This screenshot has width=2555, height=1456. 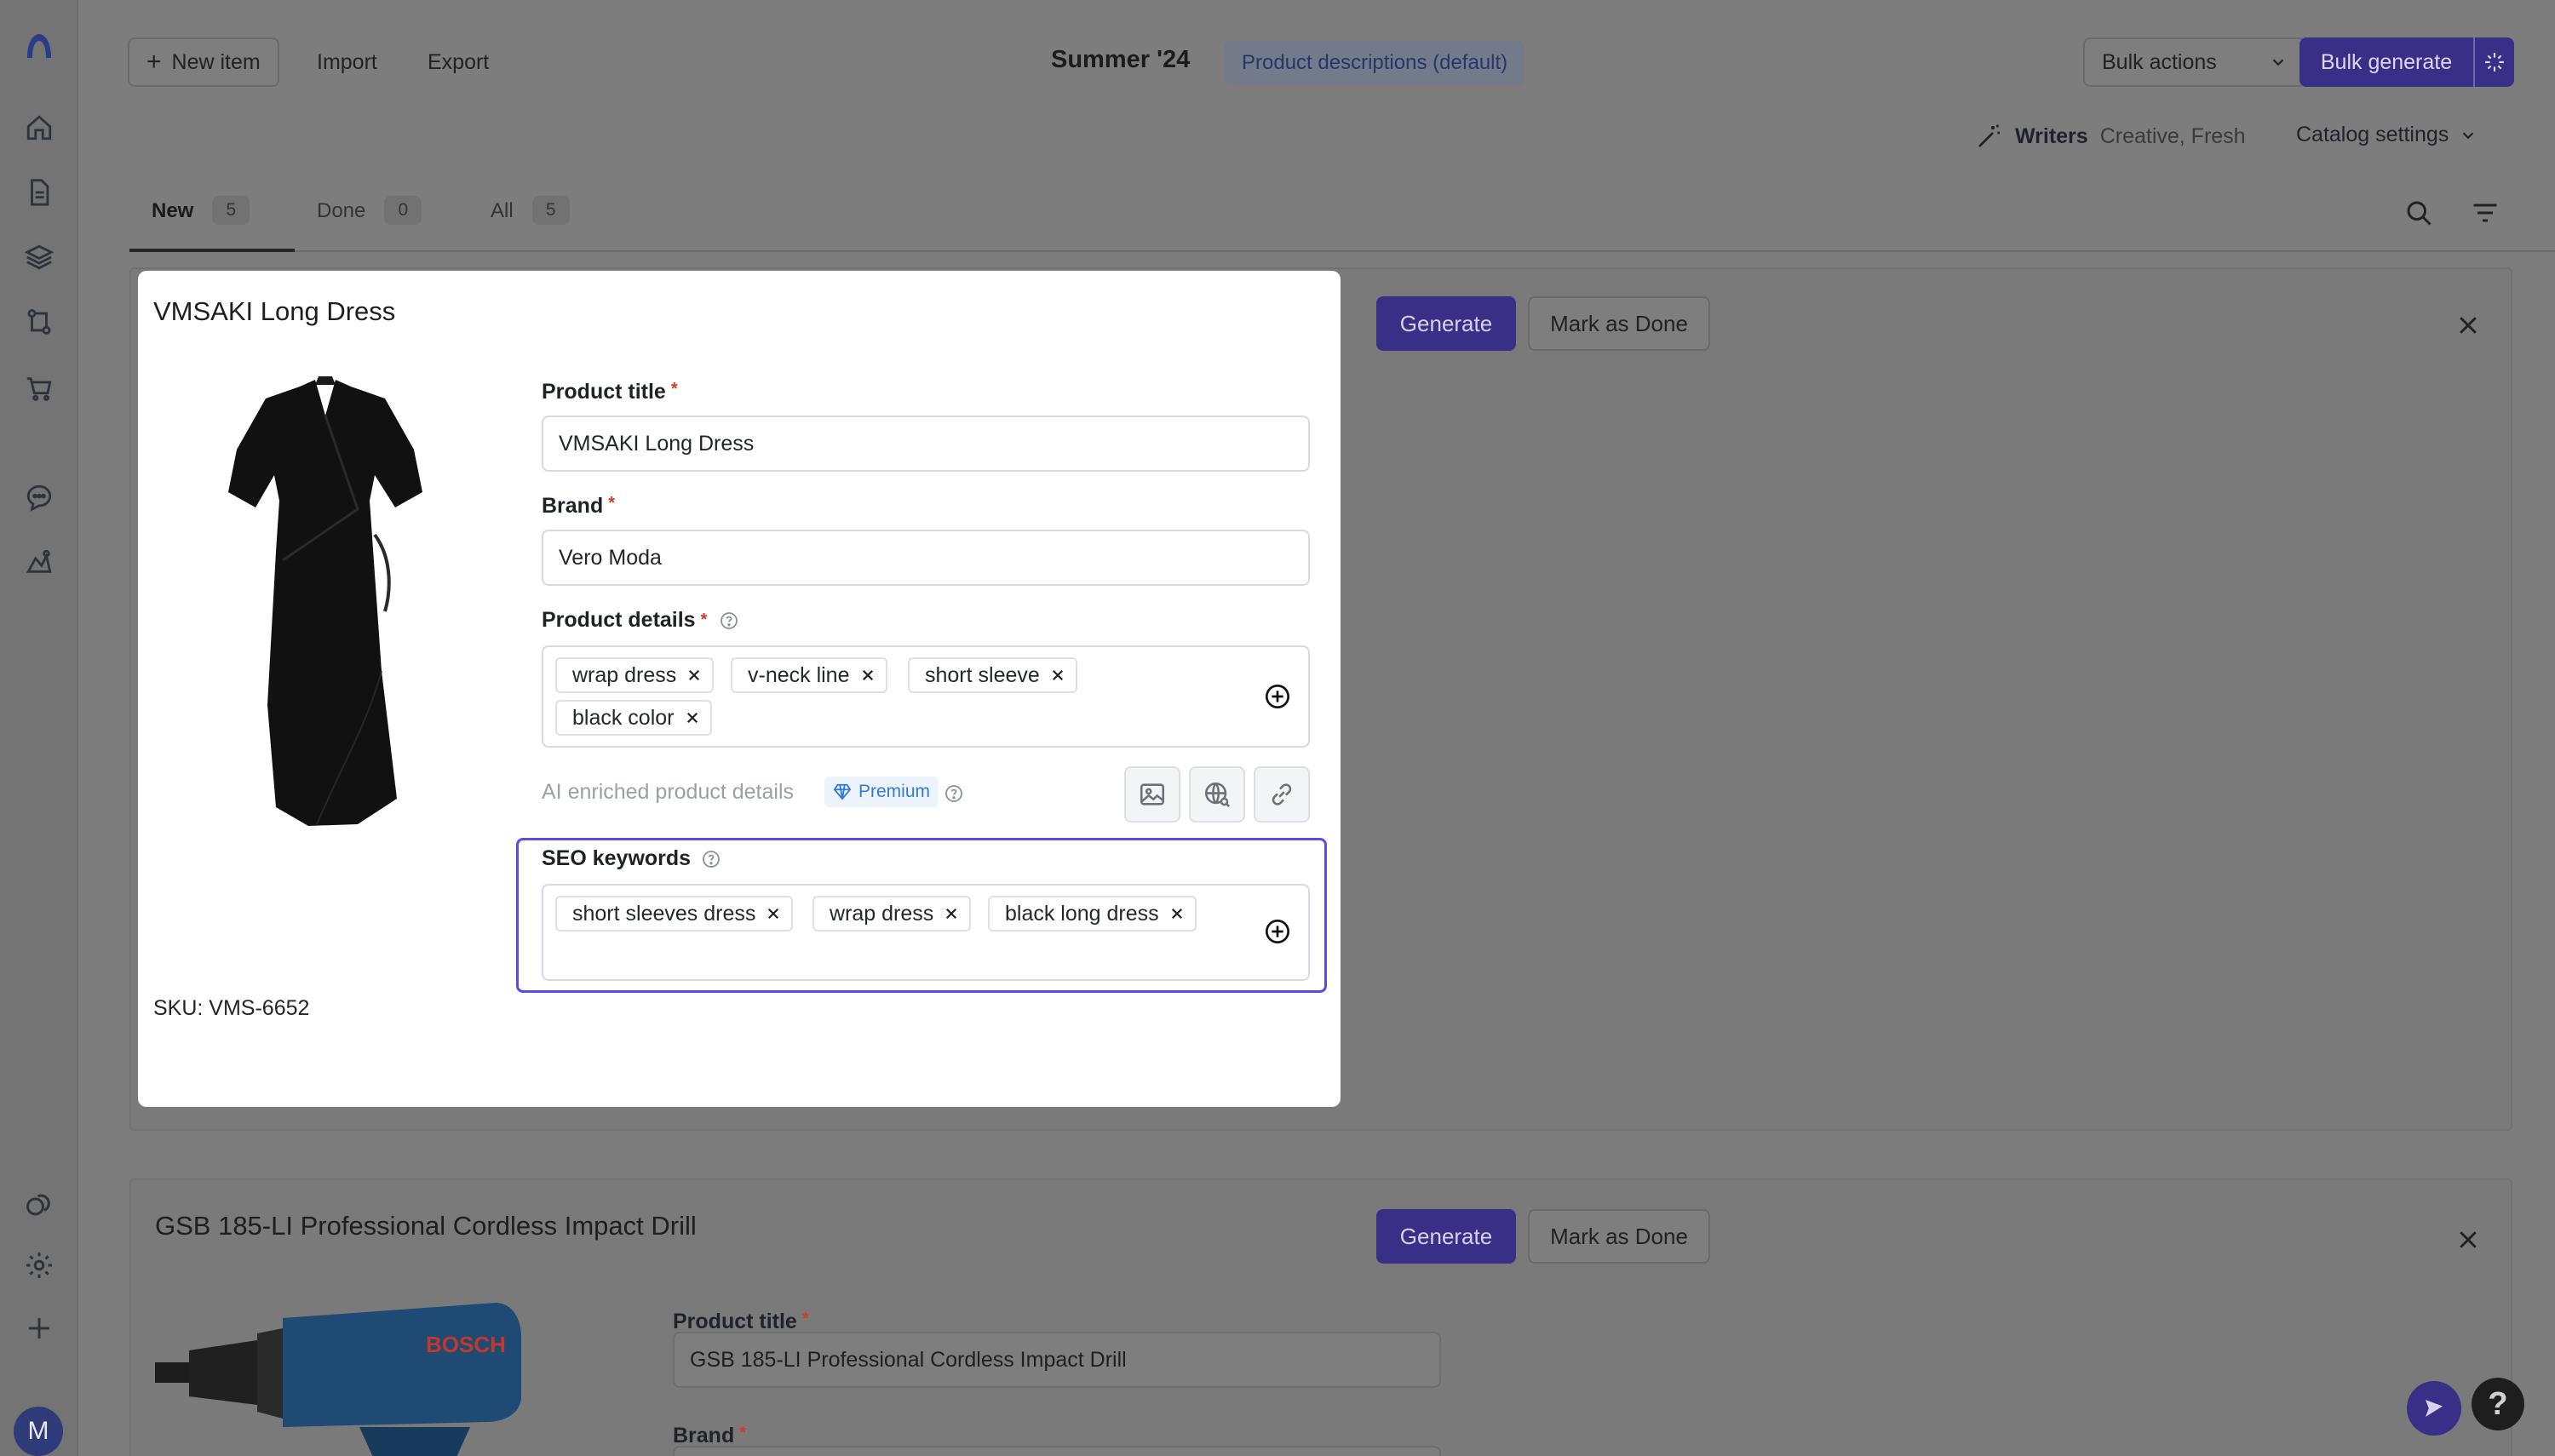 What do you see at coordinates (458, 62) in the screenshot?
I see `export-button: Export` at bounding box center [458, 62].